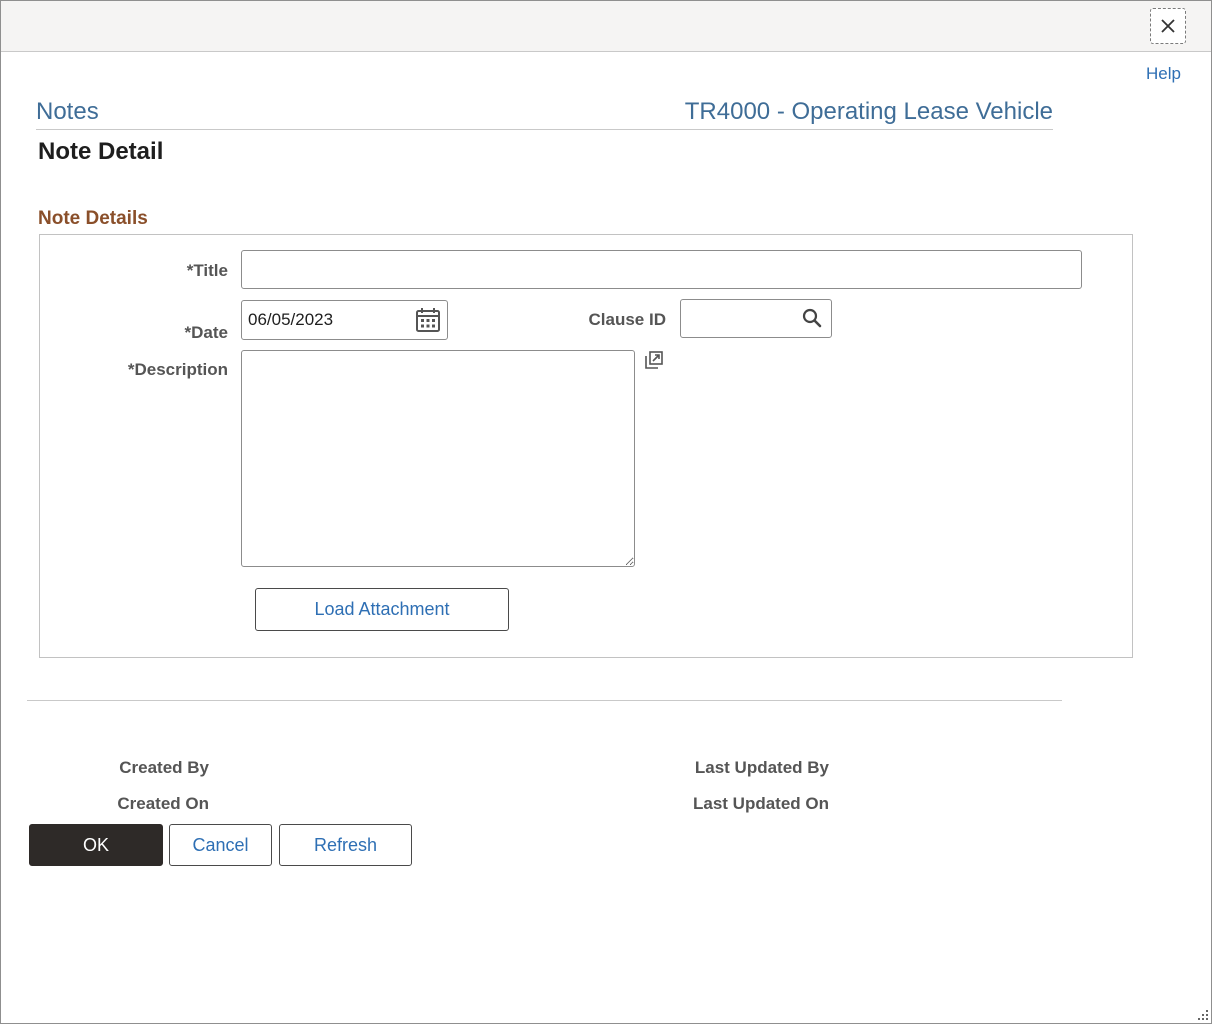 The image size is (1212, 1024). Describe the element at coordinates (438, 458) in the screenshot. I see `description-textarea` at that location.